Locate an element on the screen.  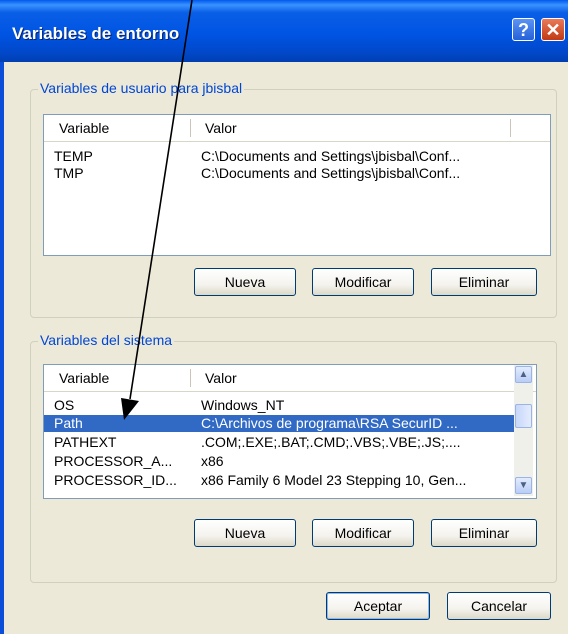
value-cell: x86 is located at coordinates (212, 461).